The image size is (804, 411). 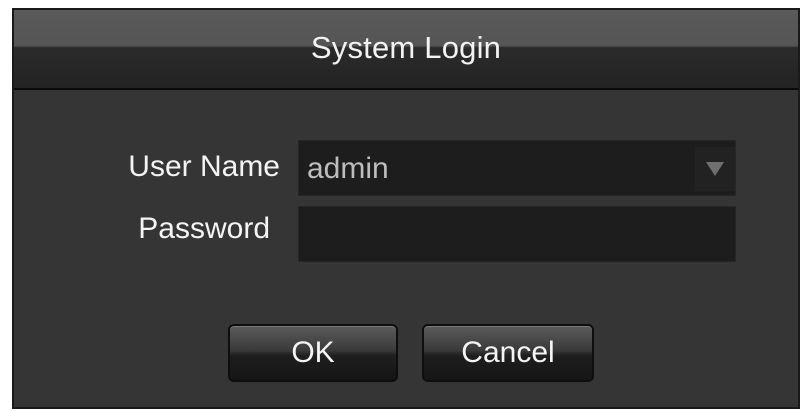 What do you see at coordinates (313, 353) in the screenshot?
I see `ok-button: OK` at bounding box center [313, 353].